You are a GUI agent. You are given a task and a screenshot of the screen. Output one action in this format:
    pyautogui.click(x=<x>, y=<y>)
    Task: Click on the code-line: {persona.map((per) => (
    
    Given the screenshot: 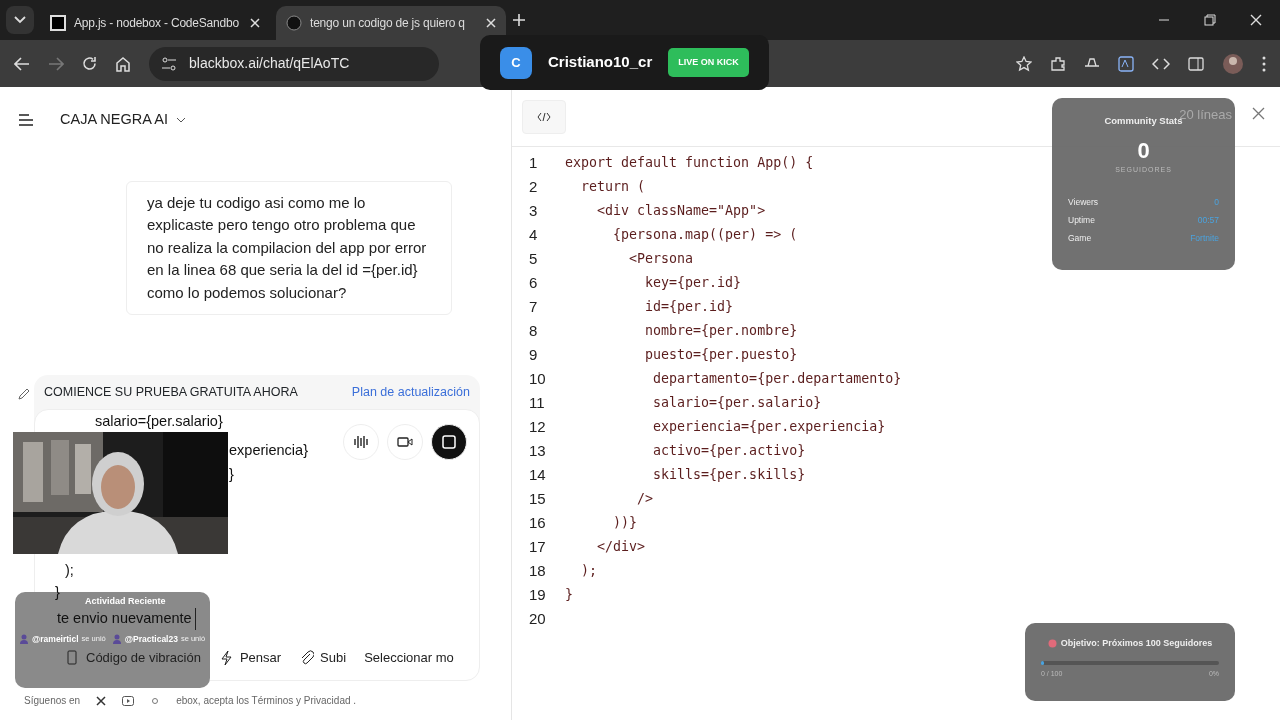 What is the action you would take?
    pyautogui.click(x=705, y=235)
    